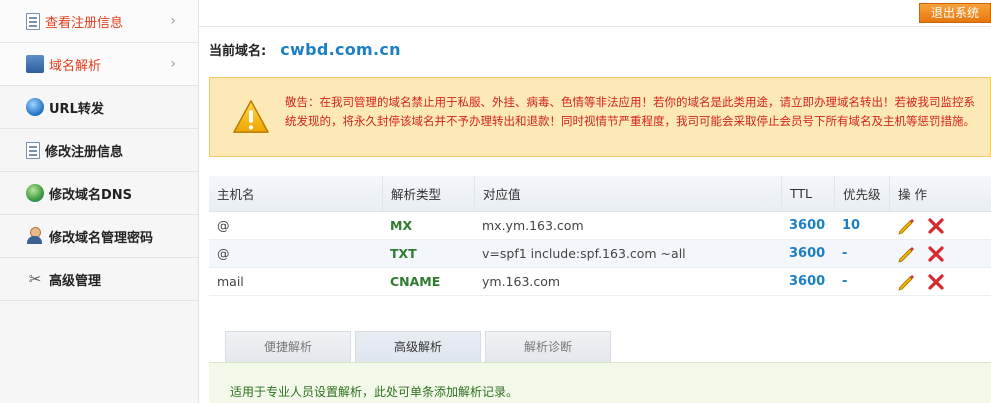 This screenshot has width=991, height=403. I want to click on sidebar-item-label: 修改注册信息, so click(84, 152).